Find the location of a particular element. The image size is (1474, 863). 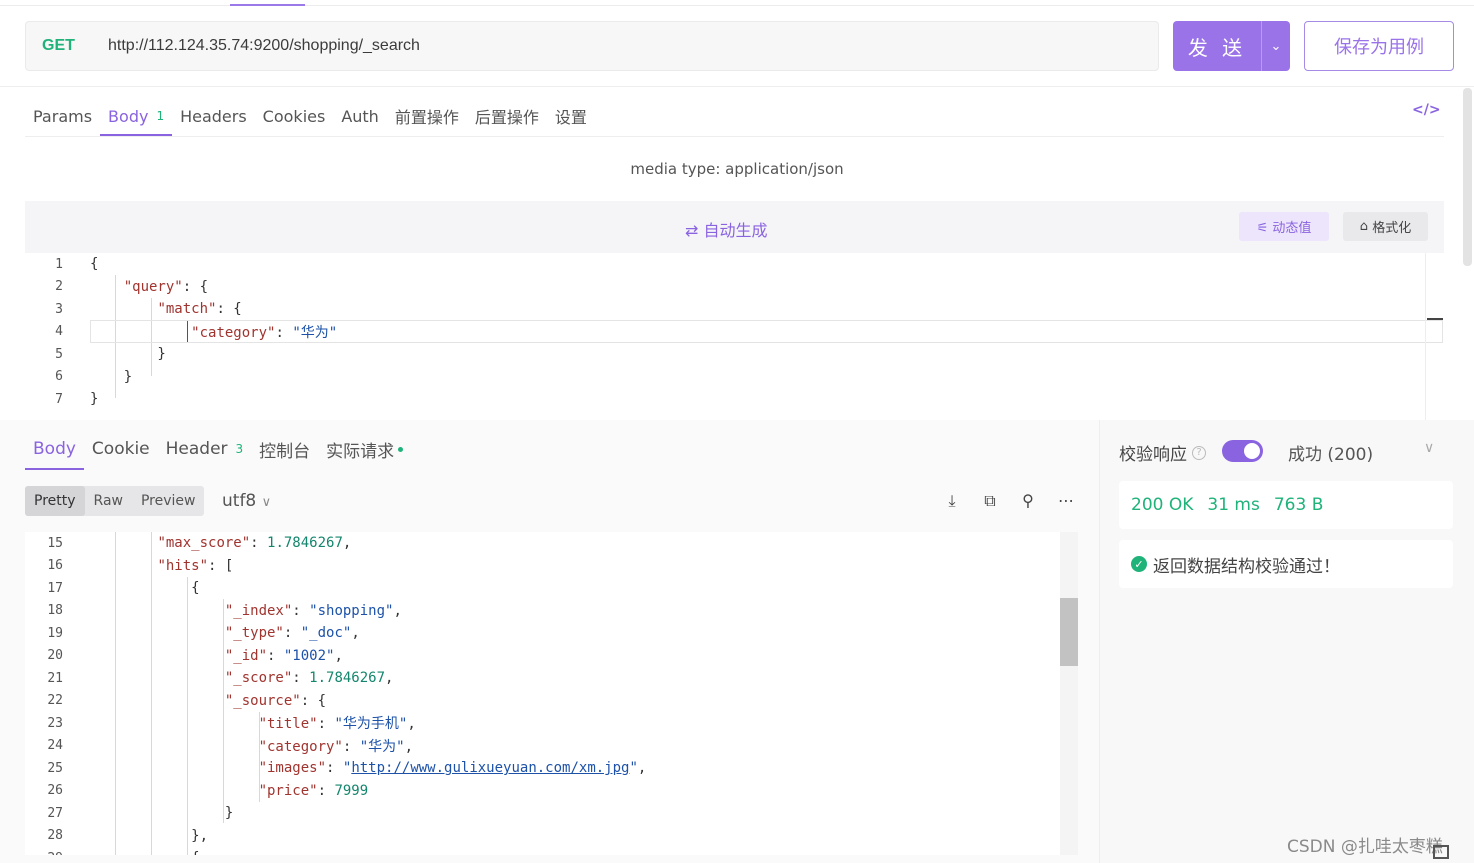

status-dot is located at coordinates (401, 449).